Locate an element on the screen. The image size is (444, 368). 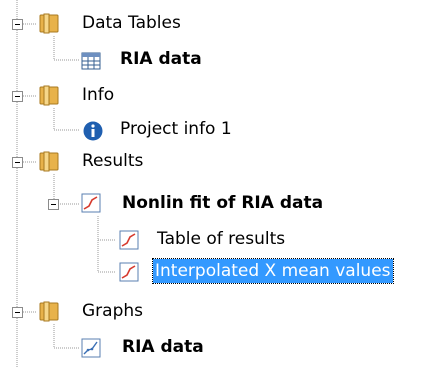
collapse-toggle-results is located at coordinates (17, 162).